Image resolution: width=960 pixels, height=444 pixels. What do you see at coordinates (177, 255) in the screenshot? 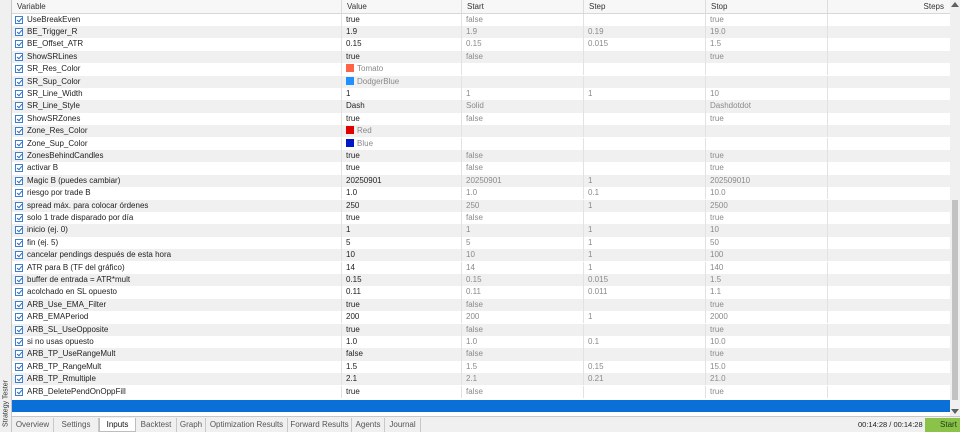
I see `variable-cell: cancelar pendings después de esta hora` at bounding box center [177, 255].